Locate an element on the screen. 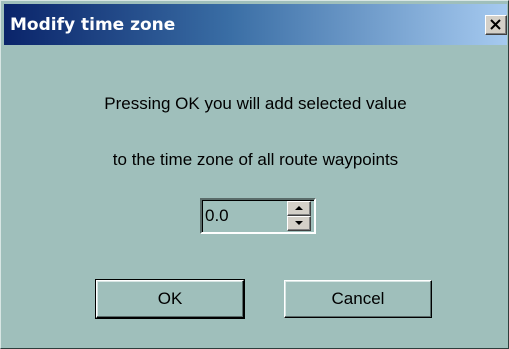  ok-button: OK is located at coordinates (170, 299).